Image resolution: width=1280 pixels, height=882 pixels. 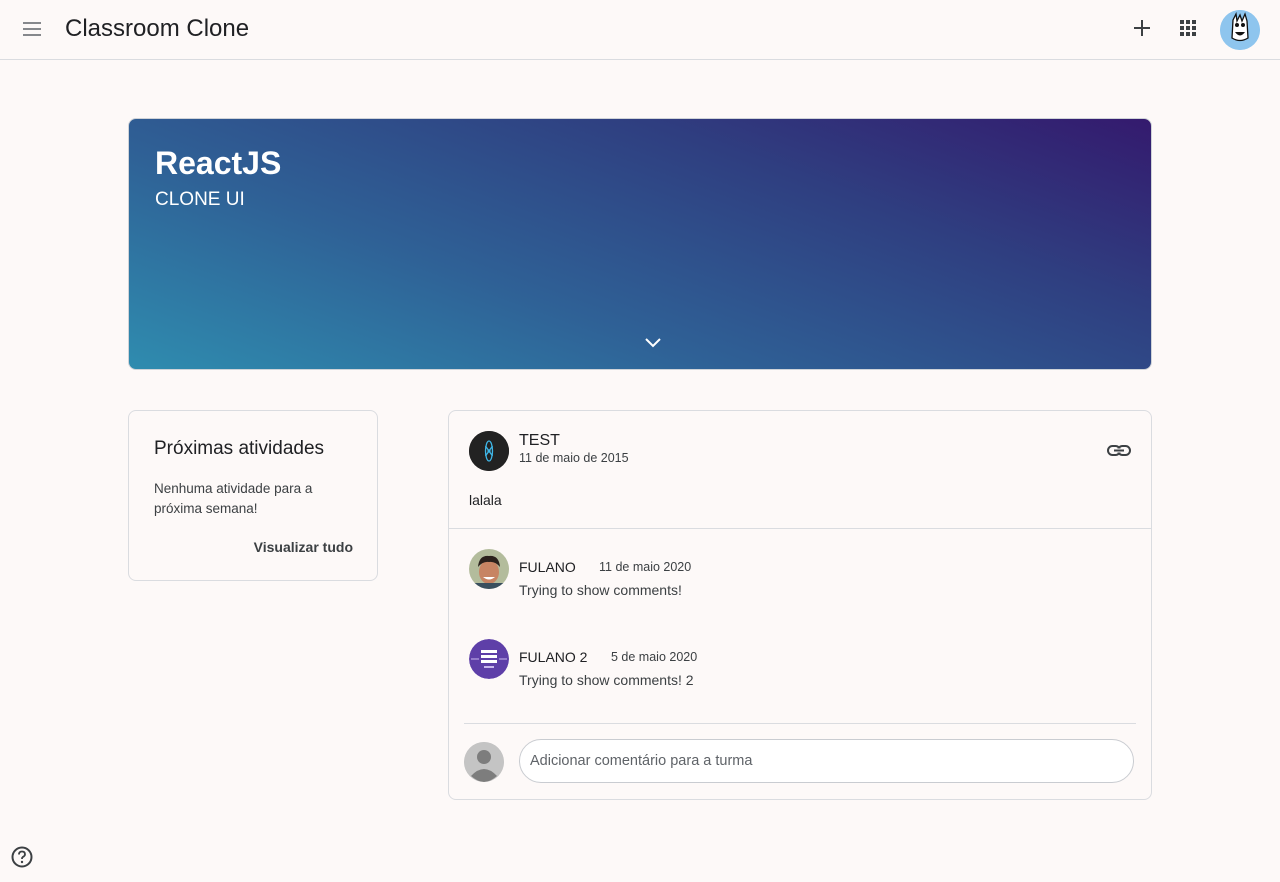 What do you see at coordinates (303, 547) in the screenshot?
I see `view-all-link: Visualizar tudo` at bounding box center [303, 547].